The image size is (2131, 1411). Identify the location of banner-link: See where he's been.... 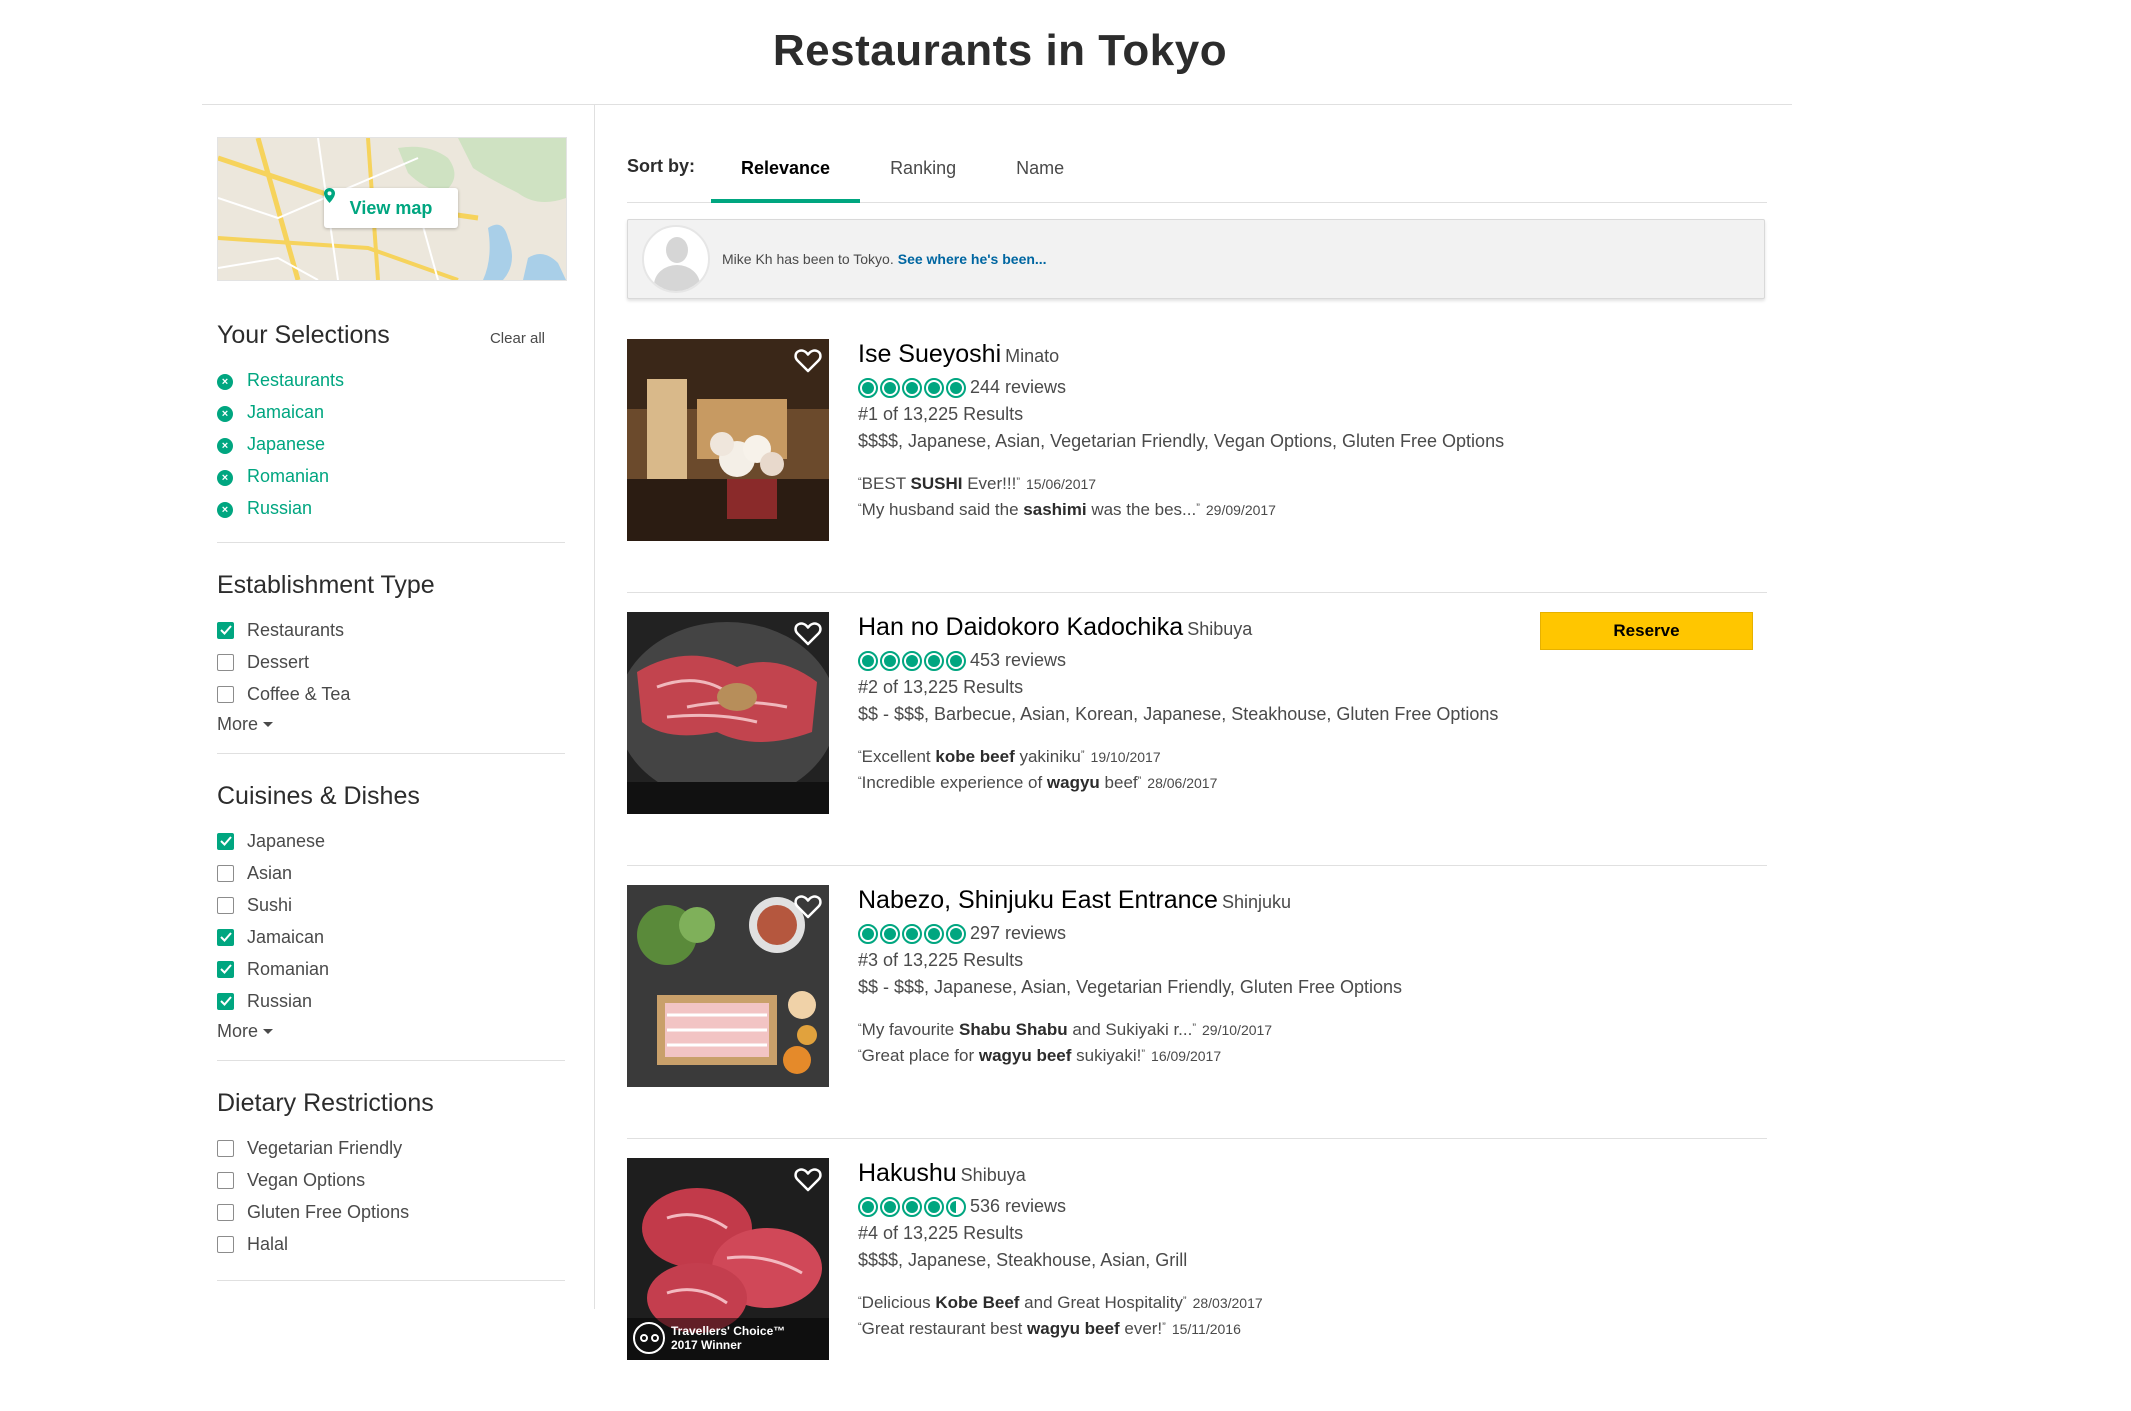
(972, 259).